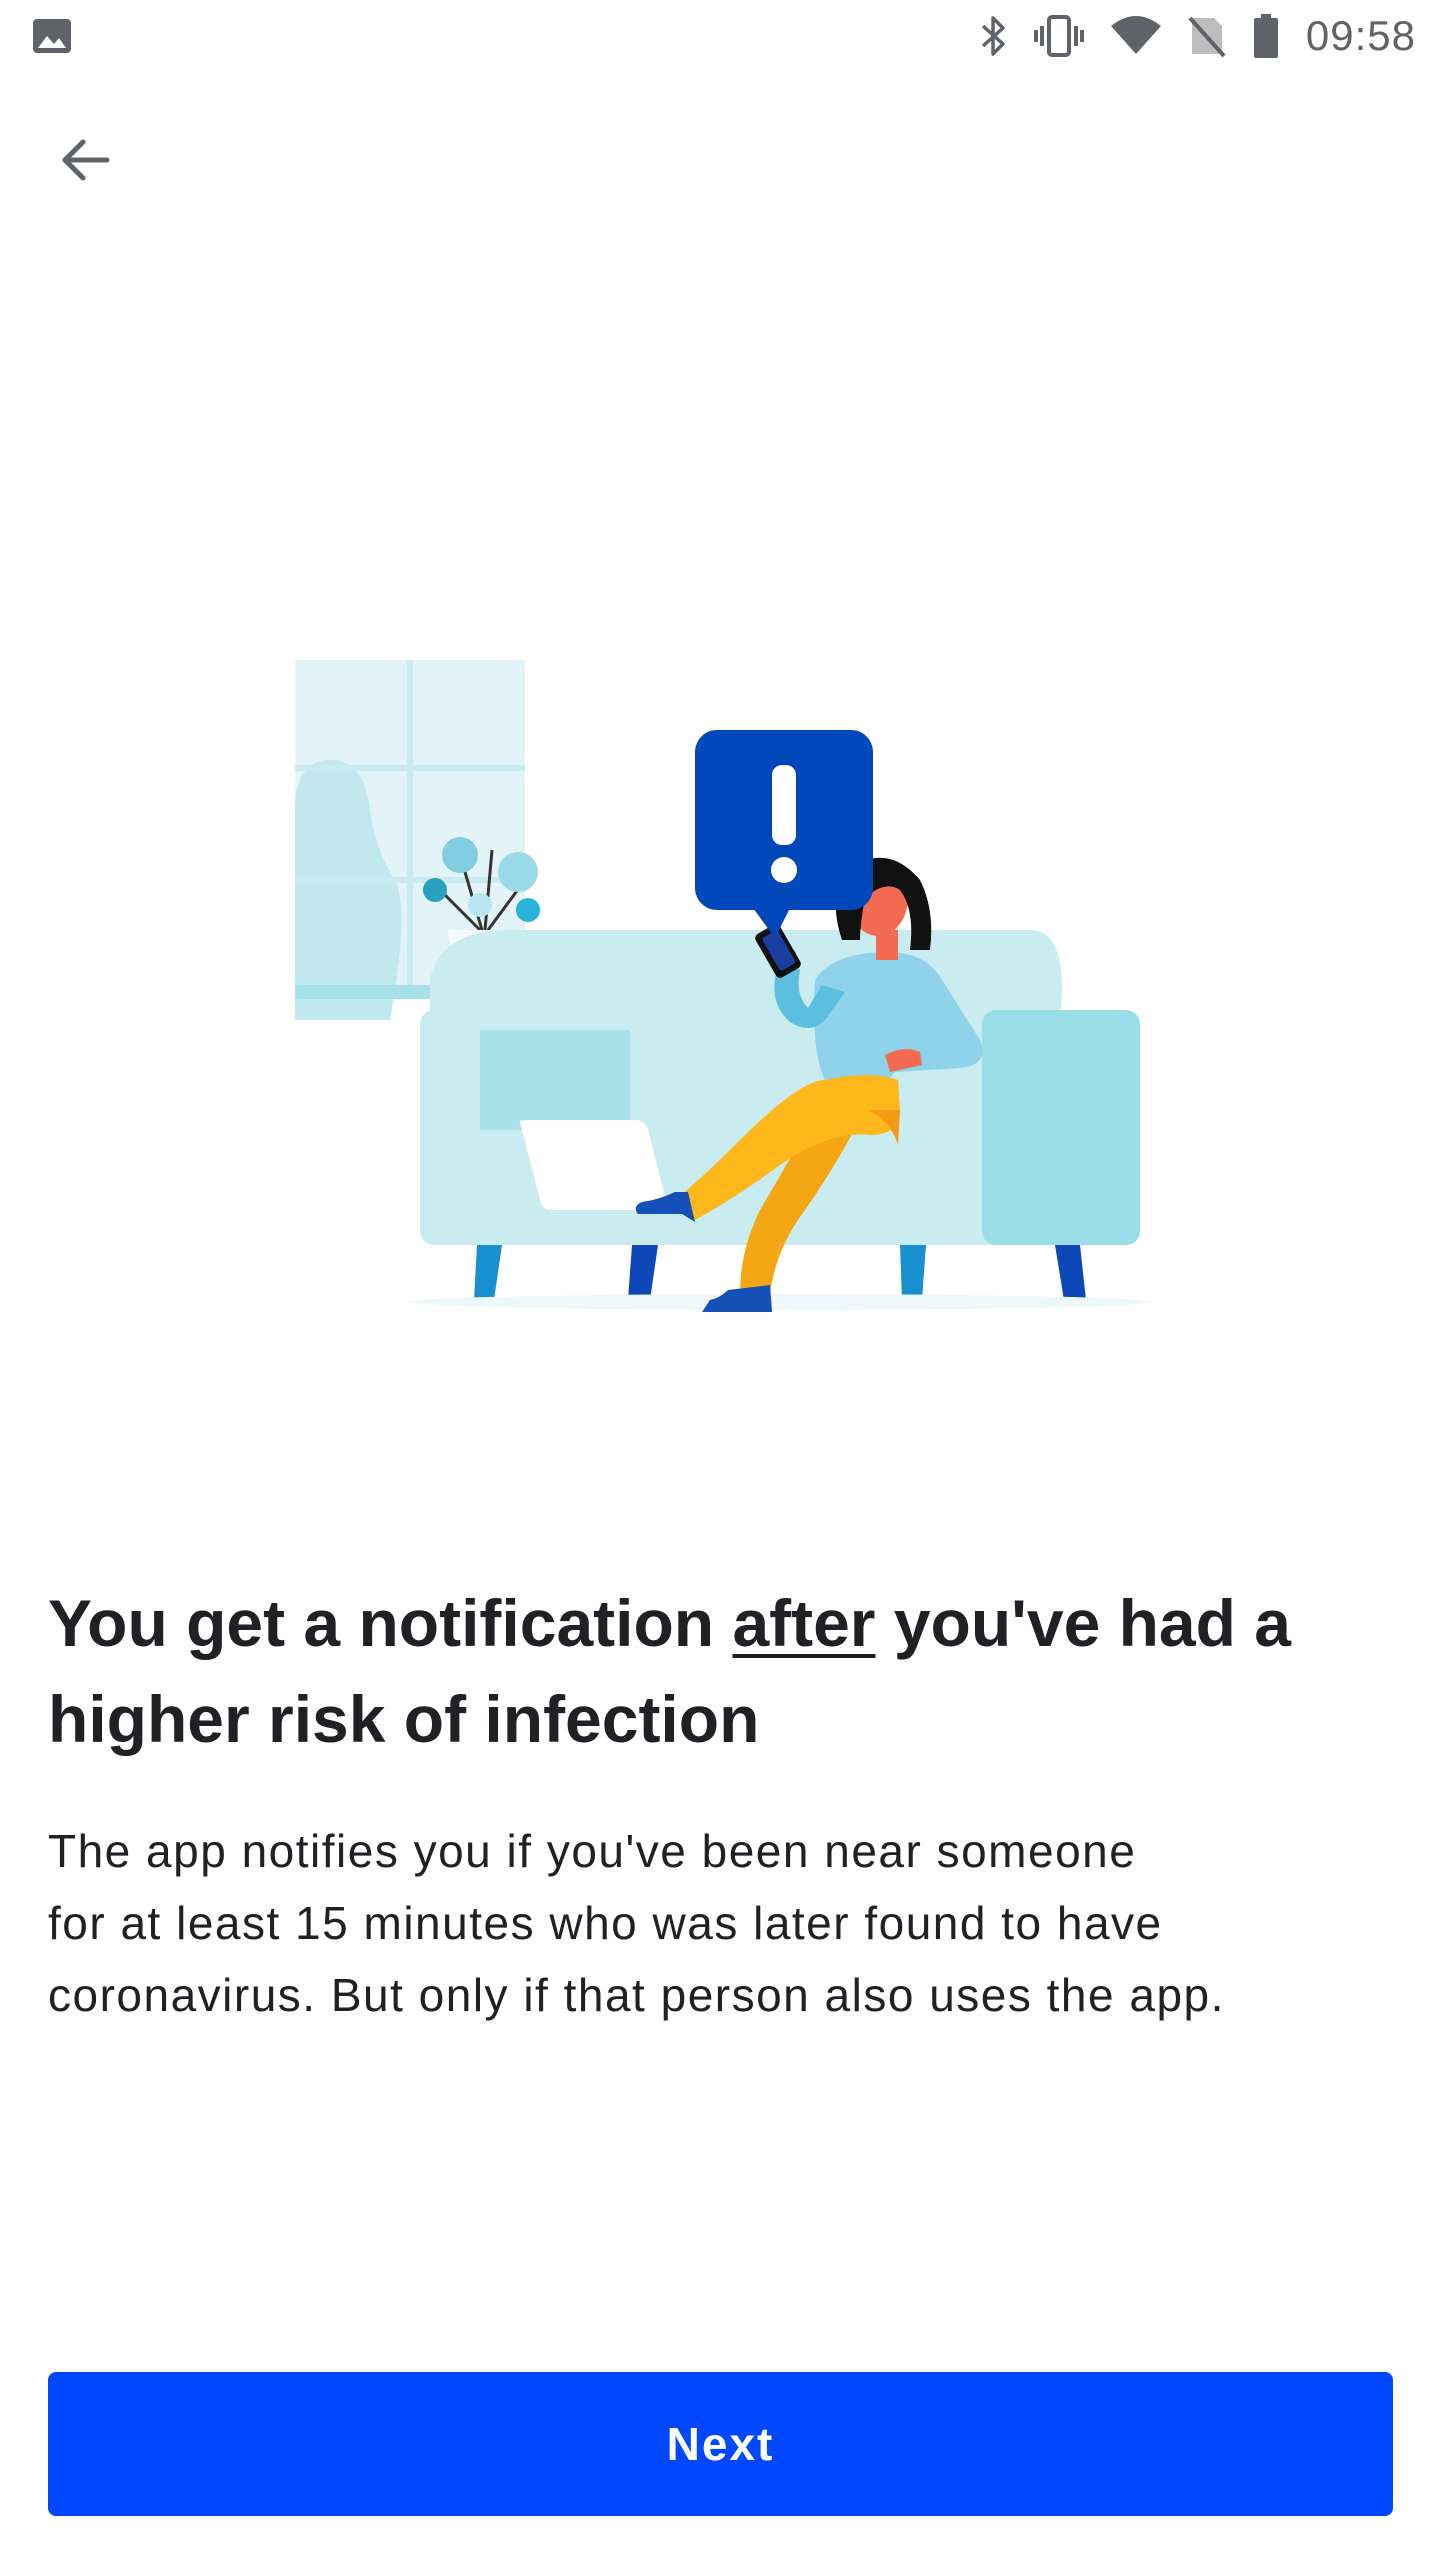 The height and width of the screenshot is (2560, 1440). What do you see at coordinates (390, 1623) in the screenshot?
I see `headline-part1: You get a notification` at bounding box center [390, 1623].